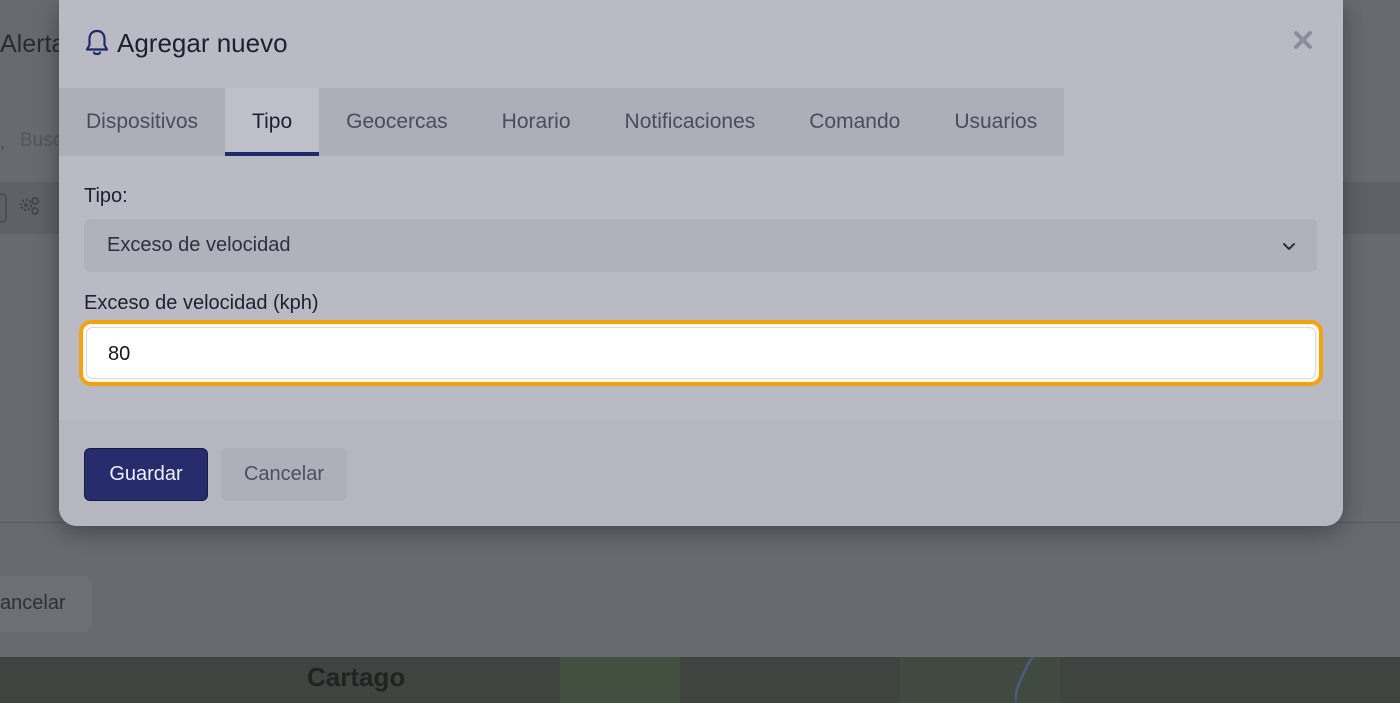 The width and height of the screenshot is (1400, 703). Describe the element at coordinates (536, 122) in the screenshot. I see `tab-horario: Horario` at that location.